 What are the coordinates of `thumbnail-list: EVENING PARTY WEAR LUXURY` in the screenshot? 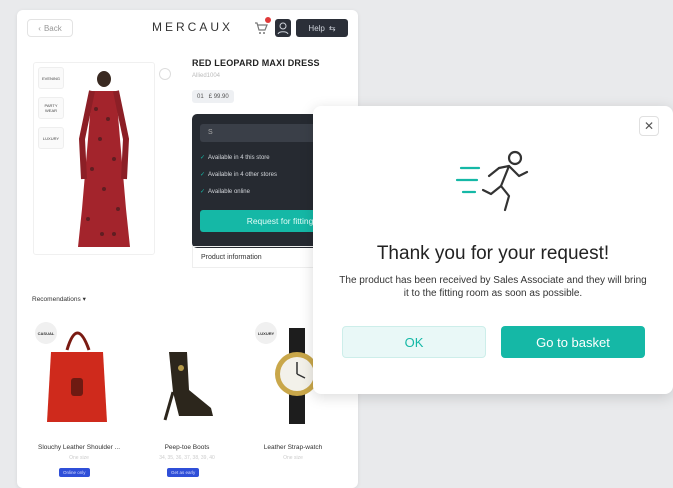 It's located at (52, 112).